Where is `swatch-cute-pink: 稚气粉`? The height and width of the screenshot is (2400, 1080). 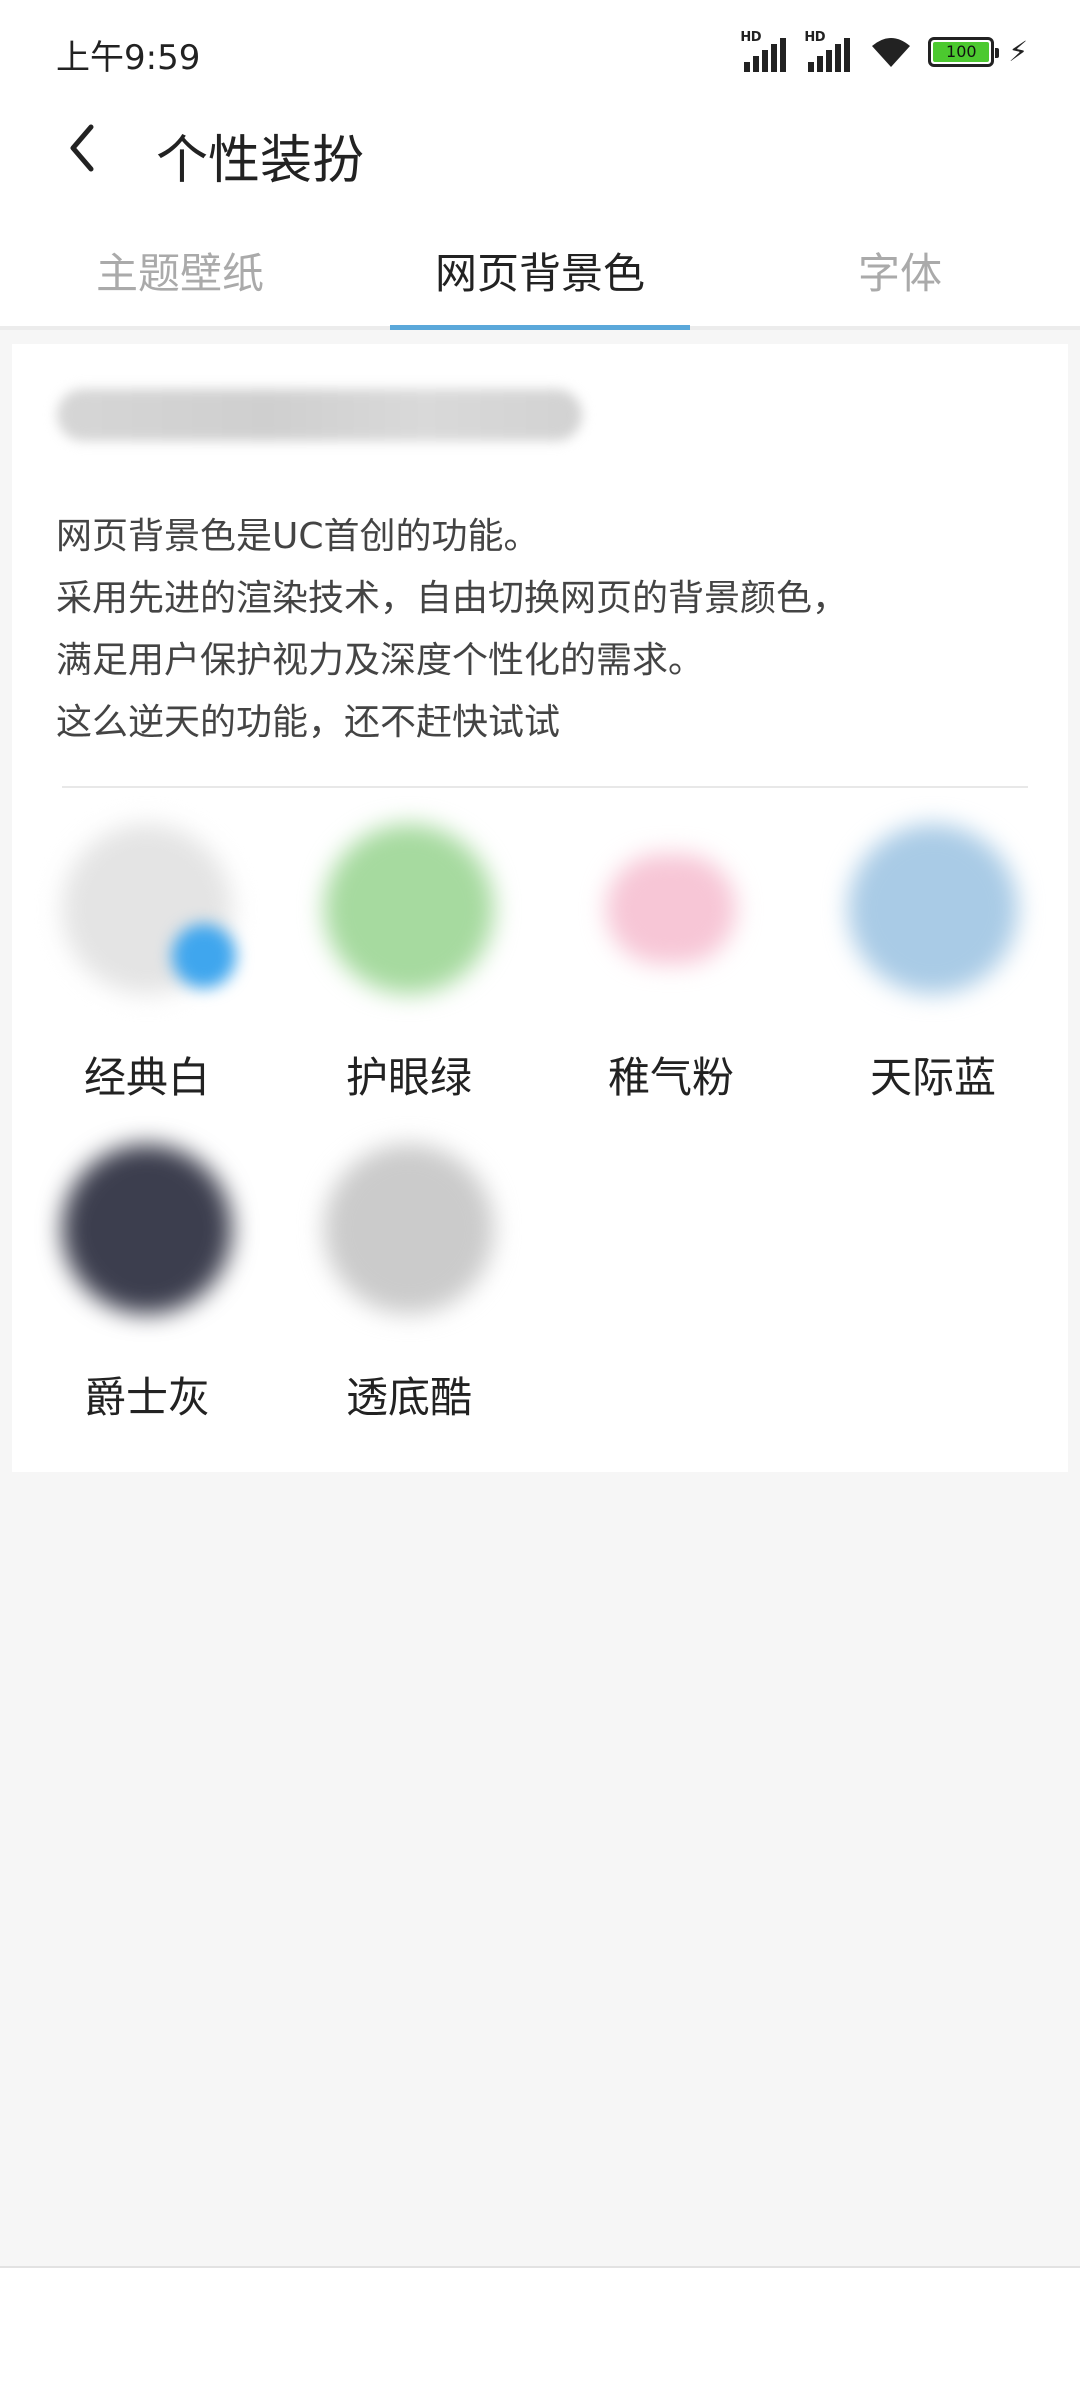 swatch-cute-pink: 稚气粉 is located at coordinates (671, 964).